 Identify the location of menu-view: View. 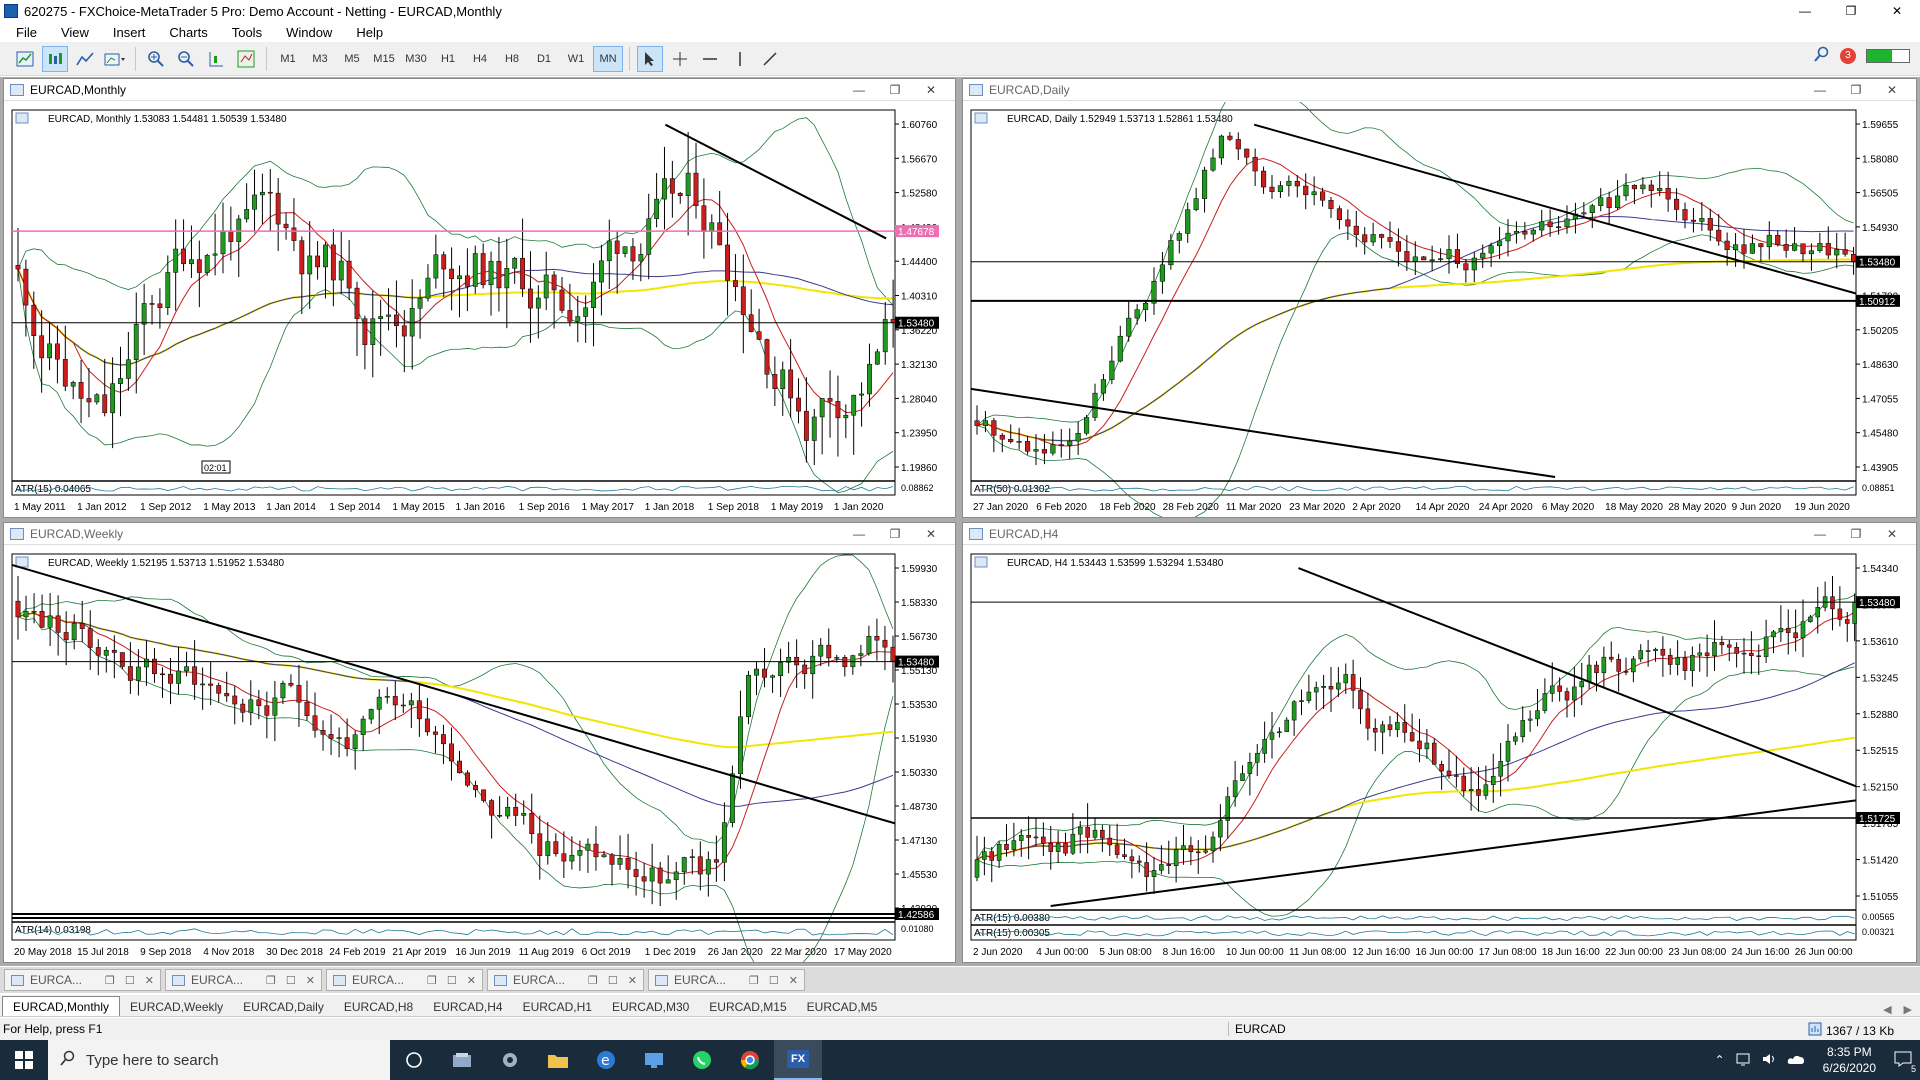
(75, 32).